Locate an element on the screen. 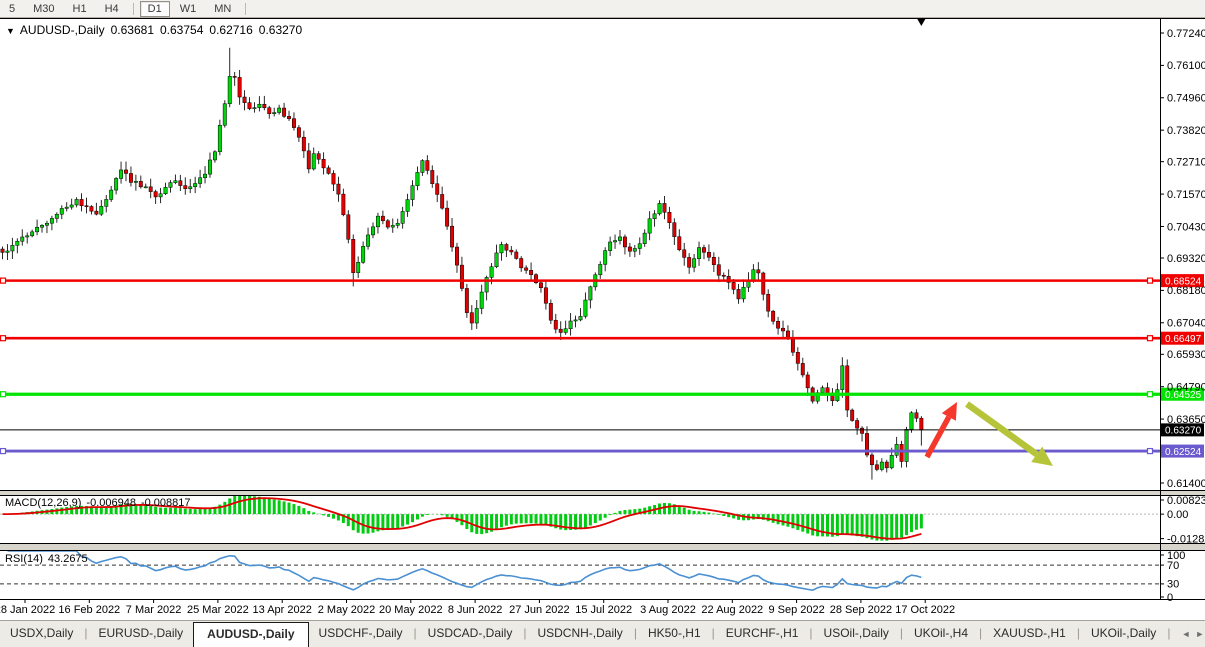 This screenshot has height=647, width=1205. svg-text: 16 Feb 2022 is located at coordinates (89, 610).